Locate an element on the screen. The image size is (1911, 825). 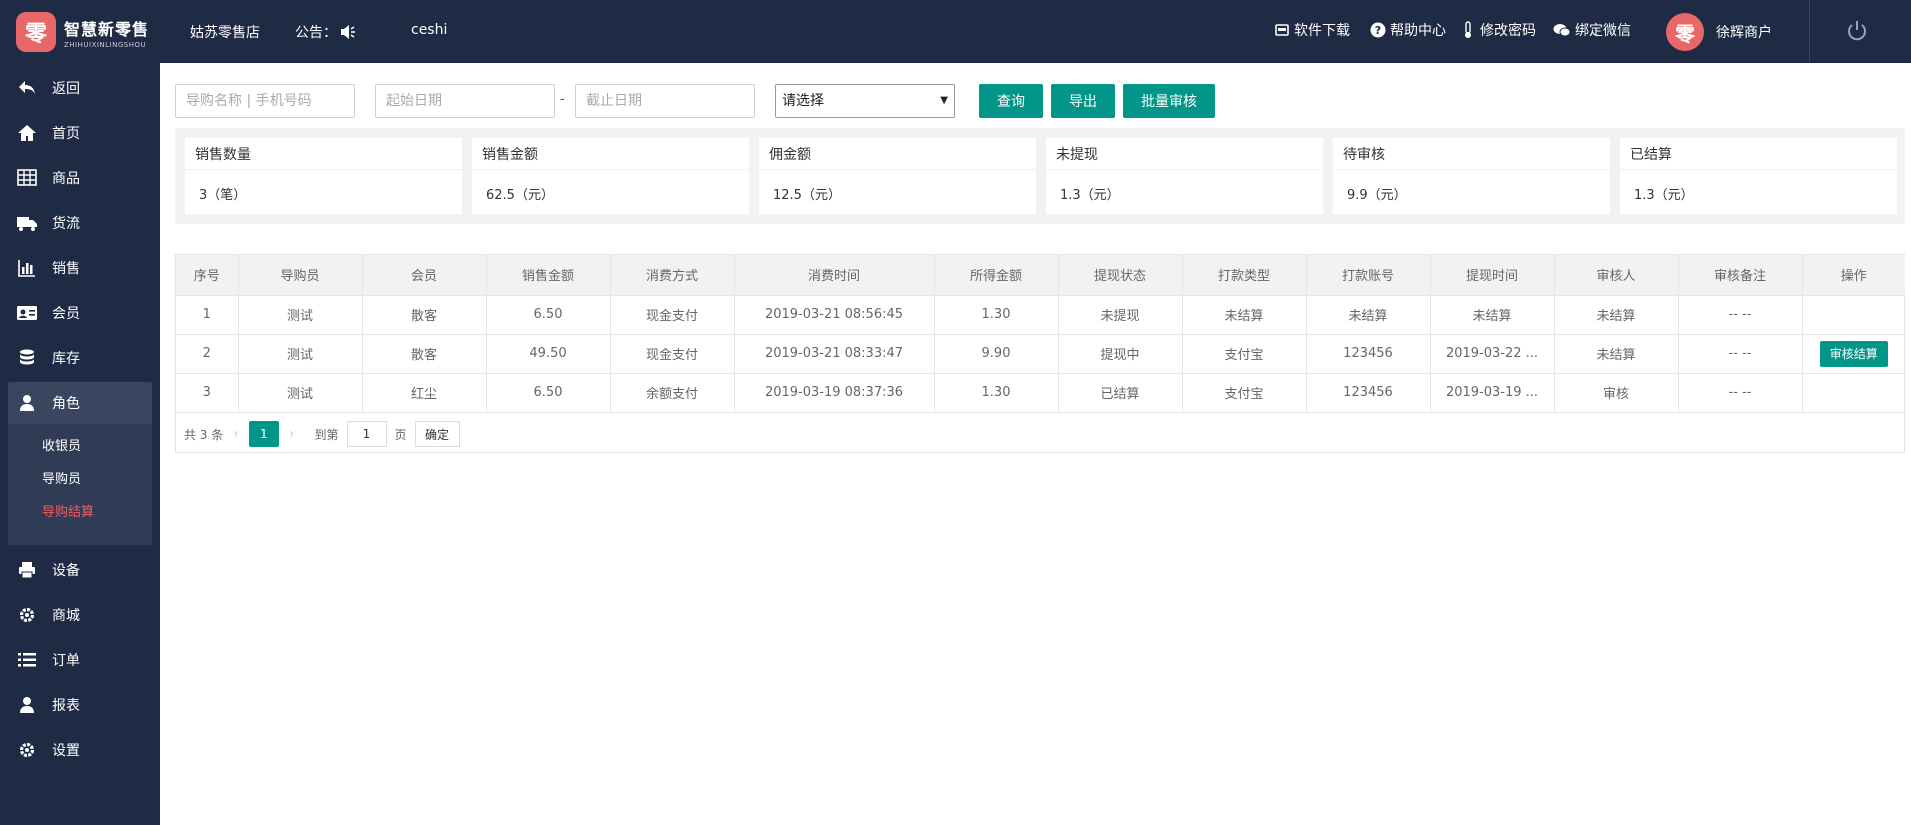
pagination: 共 3 条 ‹ 1 › 到第 1 页 确定 is located at coordinates (322, 434).